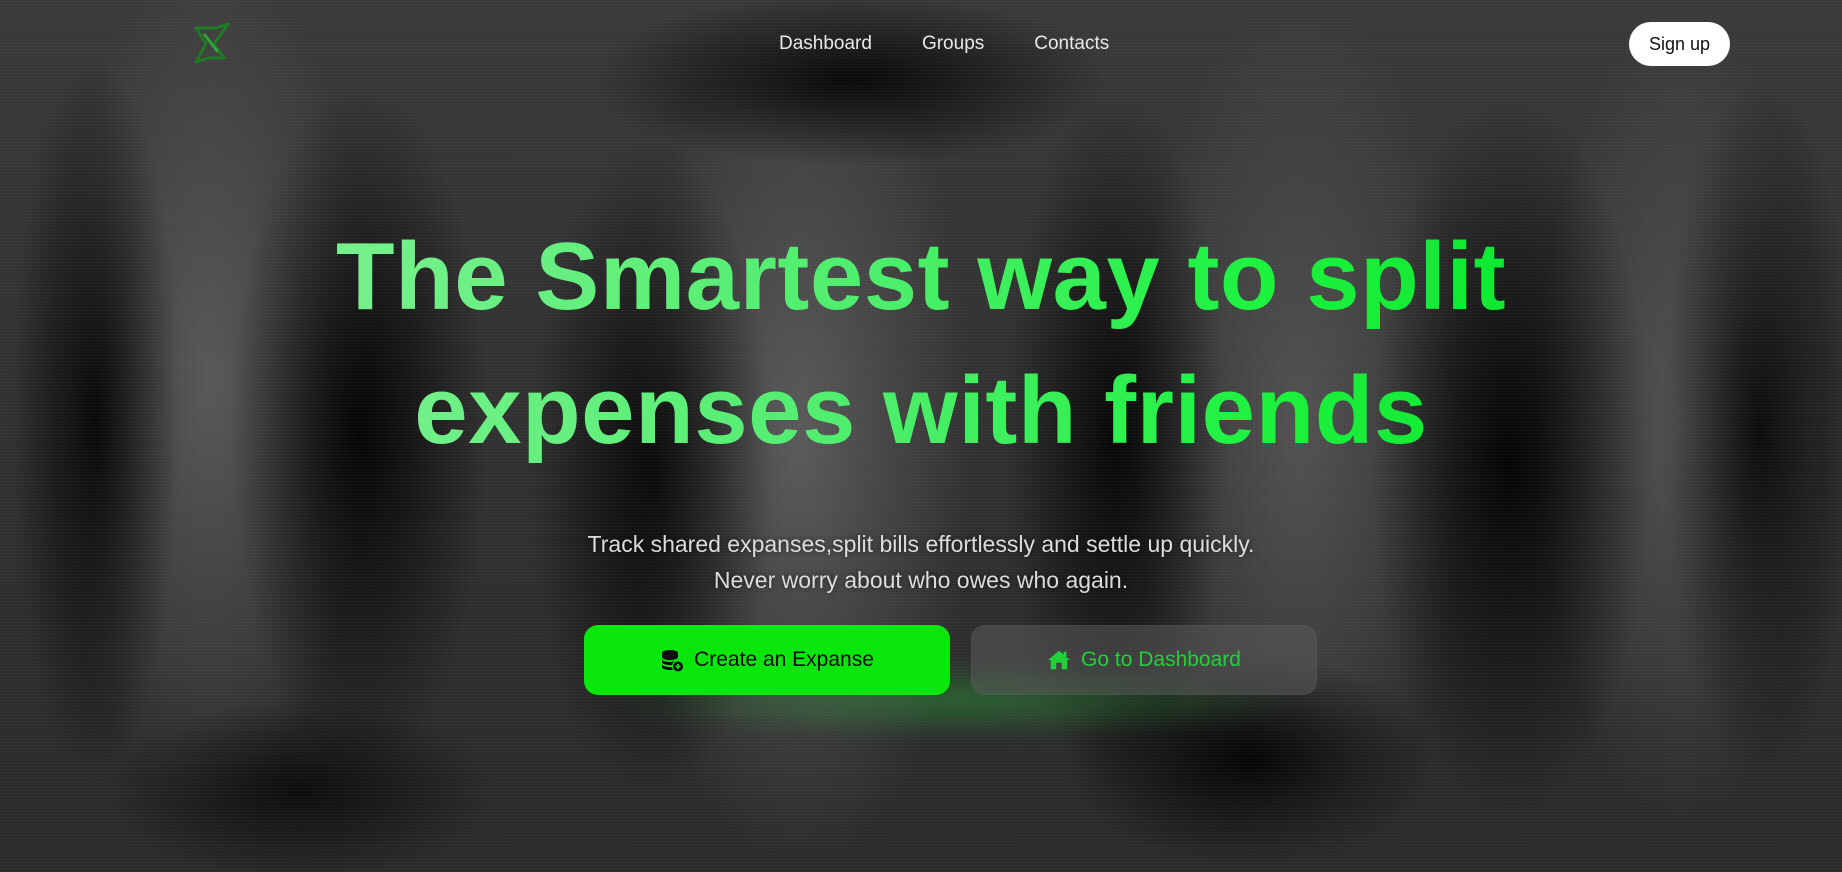 The image size is (1842, 872). Describe the element at coordinates (953, 44) in the screenshot. I see `nav-link-groups: Groups` at that location.